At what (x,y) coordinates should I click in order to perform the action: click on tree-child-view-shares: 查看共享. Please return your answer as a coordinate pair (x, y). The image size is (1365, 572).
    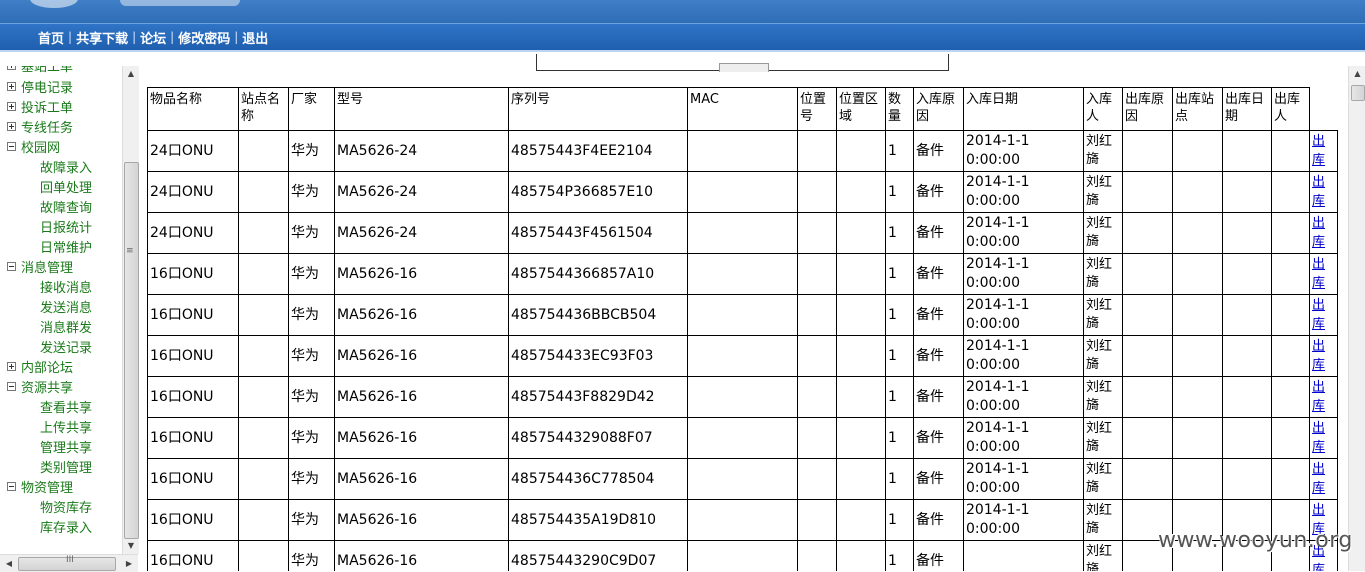
    Looking at the image, I should click on (66, 409).